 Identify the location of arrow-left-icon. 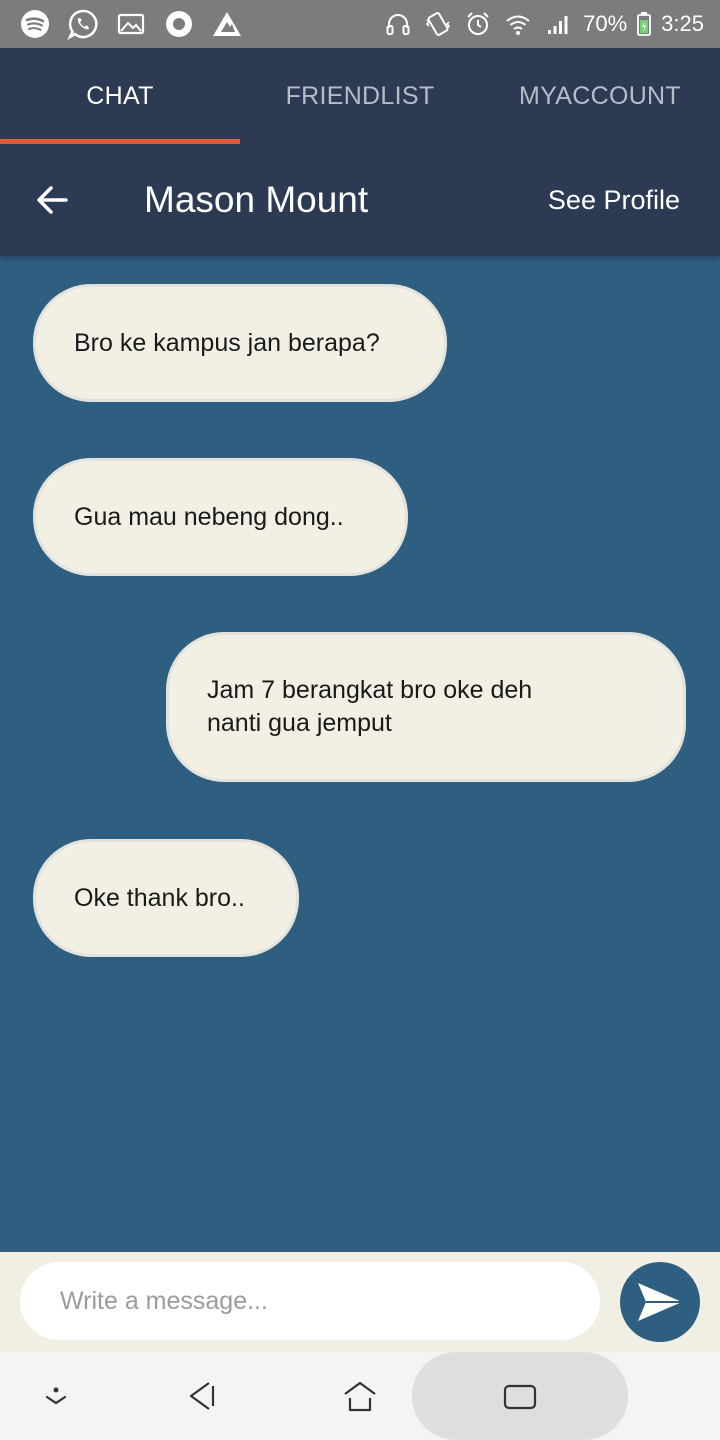
(52, 200).